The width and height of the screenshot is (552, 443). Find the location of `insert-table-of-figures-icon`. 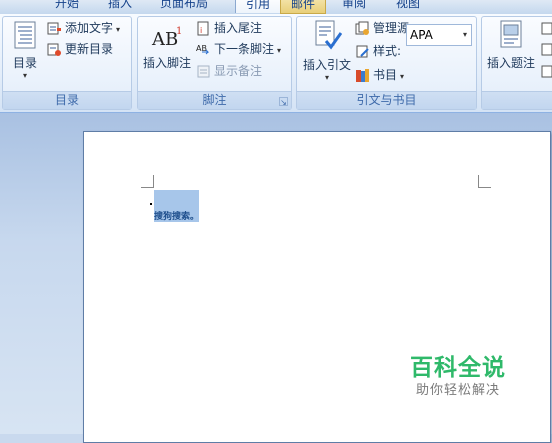

insert-table-of-figures-icon is located at coordinates (546, 28).